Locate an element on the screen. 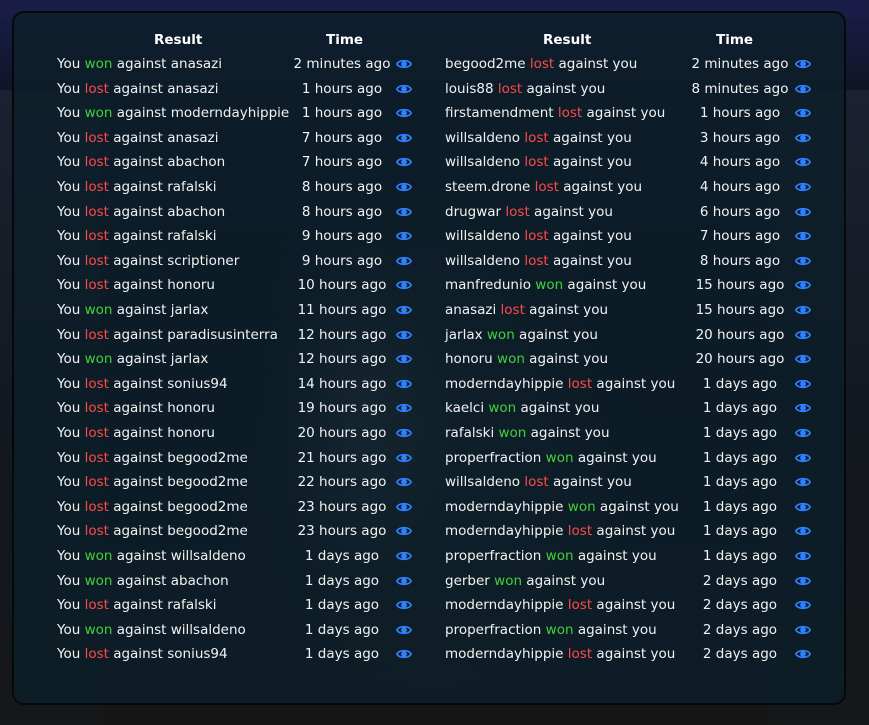 The width and height of the screenshot is (869, 725). battle-time: 23 hours ago is located at coordinates (342, 506).